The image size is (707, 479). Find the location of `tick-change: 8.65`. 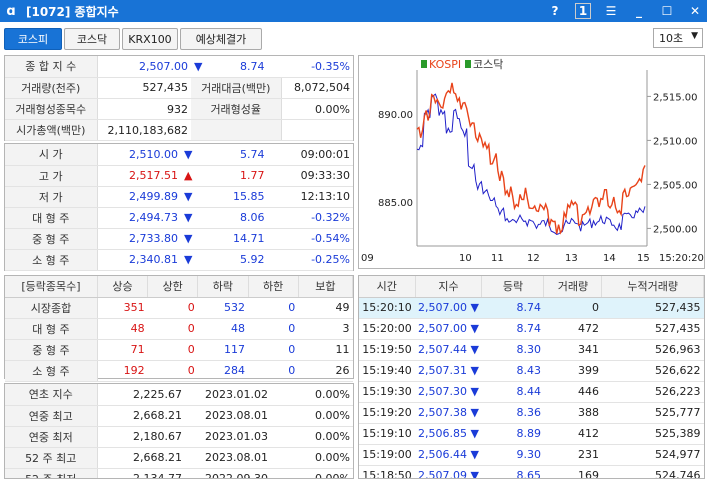

tick-change: 8.65 is located at coordinates (512, 471).